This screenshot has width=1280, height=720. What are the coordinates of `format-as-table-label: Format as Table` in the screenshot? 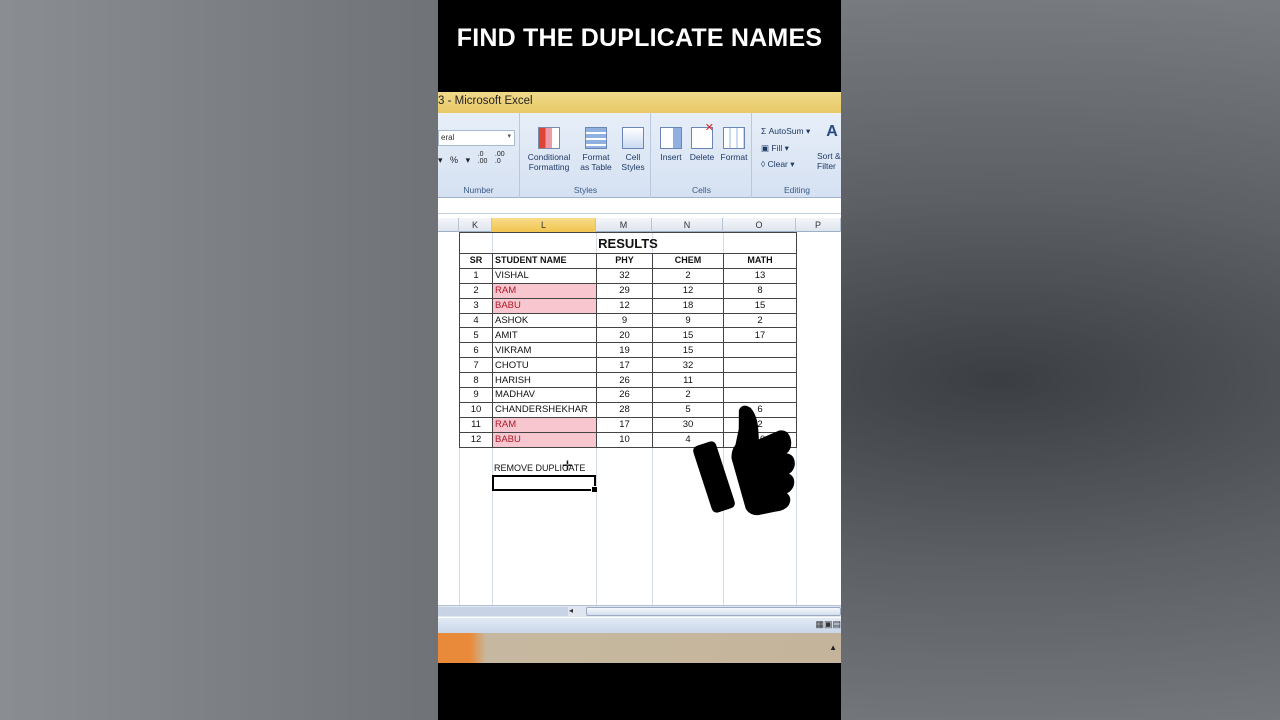 It's located at (596, 162).